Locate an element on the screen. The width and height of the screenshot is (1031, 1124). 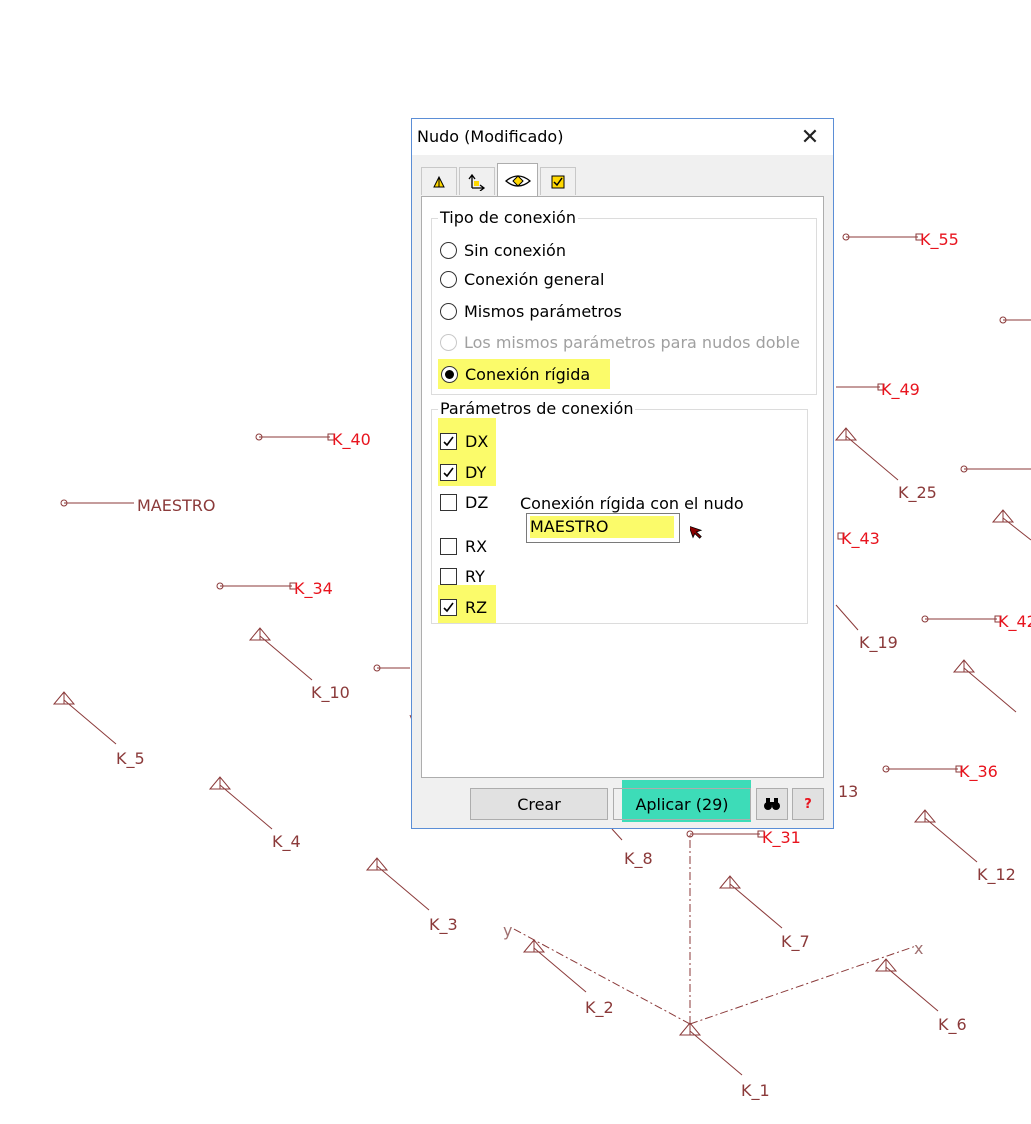
node-label: K_6 is located at coordinates (952, 1025).